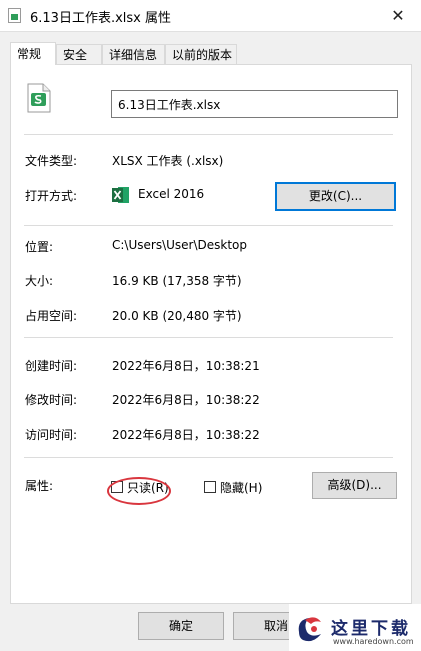 Image resolution: width=421 pixels, height=651 pixels. What do you see at coordinates (39, 486) in the screenshot?
I see `attributes-label: 属性:` at bounding box center [39, 486].